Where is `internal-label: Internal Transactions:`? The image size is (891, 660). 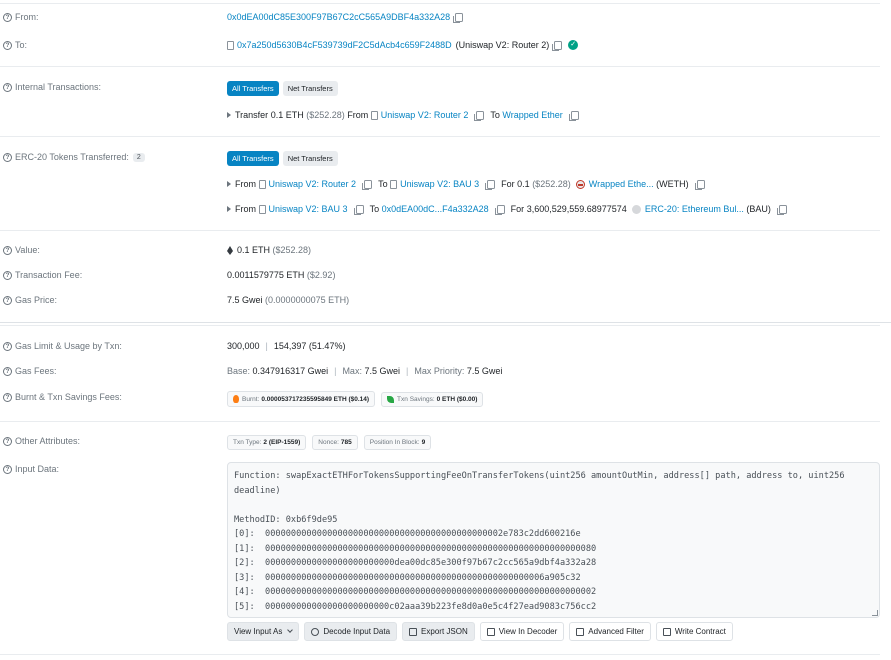
internal-label: Internal Transactions: is located at coordinates (58, 87).